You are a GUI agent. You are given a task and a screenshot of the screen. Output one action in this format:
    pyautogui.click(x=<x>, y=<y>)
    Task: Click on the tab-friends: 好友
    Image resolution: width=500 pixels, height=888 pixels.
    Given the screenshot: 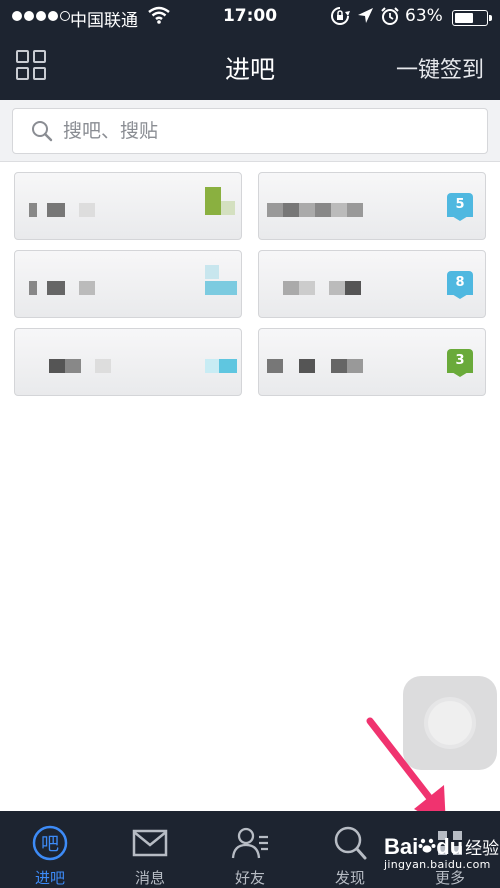 What is the action you would take?
    pyautogui.click(x=250, y=849)
    